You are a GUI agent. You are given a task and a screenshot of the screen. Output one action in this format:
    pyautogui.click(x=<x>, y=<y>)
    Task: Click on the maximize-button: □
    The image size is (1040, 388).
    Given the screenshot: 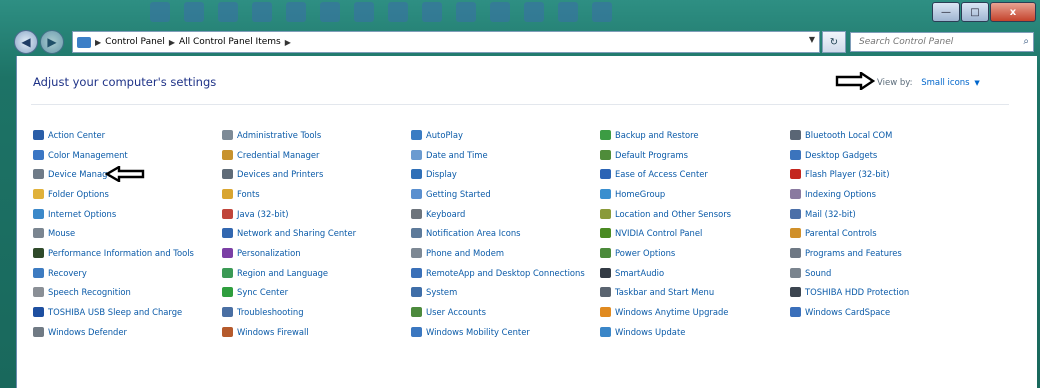 What is the action you would take?
    pyautogui.click(x=975, y=12)
    